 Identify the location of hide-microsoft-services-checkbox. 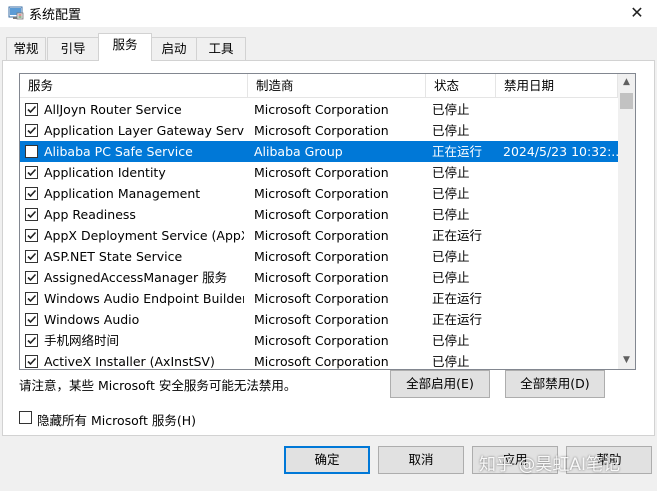
(25, 417).